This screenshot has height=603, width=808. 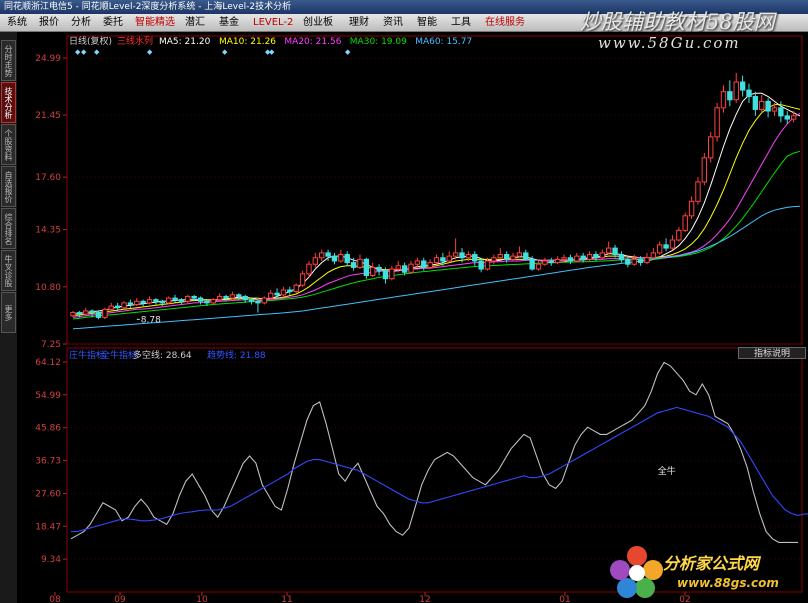 I want to click on indicator-legend-3: 趋势线: 21.88, so click(x=236, y=355).